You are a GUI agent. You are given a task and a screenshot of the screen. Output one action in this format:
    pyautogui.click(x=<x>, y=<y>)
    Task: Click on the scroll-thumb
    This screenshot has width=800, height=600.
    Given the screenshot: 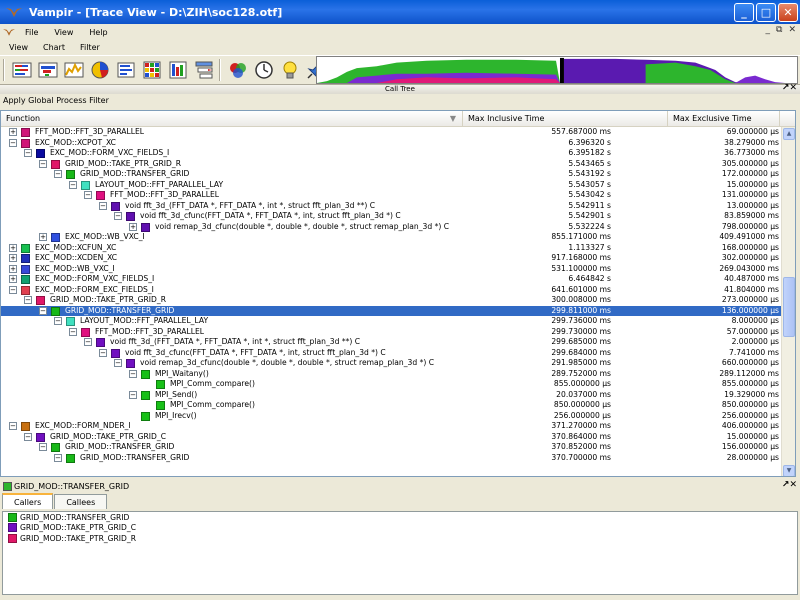 What is the action you would take?
    pyautogui.click(x=789, y=307)
    